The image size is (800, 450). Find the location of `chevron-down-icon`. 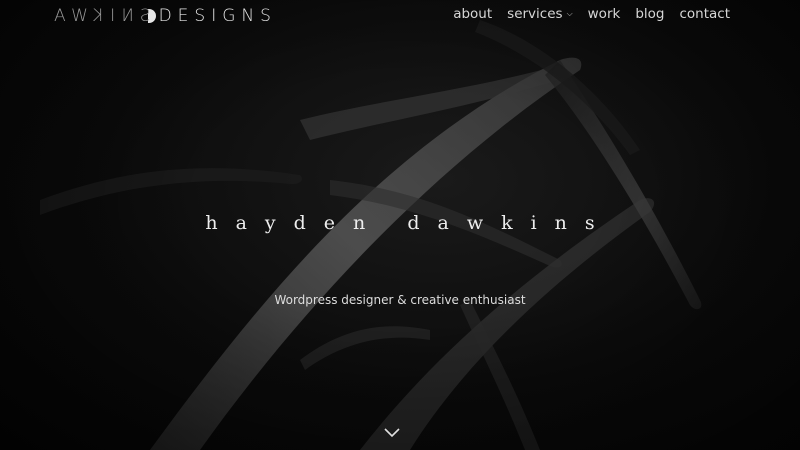

chevron-down-icon is located at coordinates (392, 433).